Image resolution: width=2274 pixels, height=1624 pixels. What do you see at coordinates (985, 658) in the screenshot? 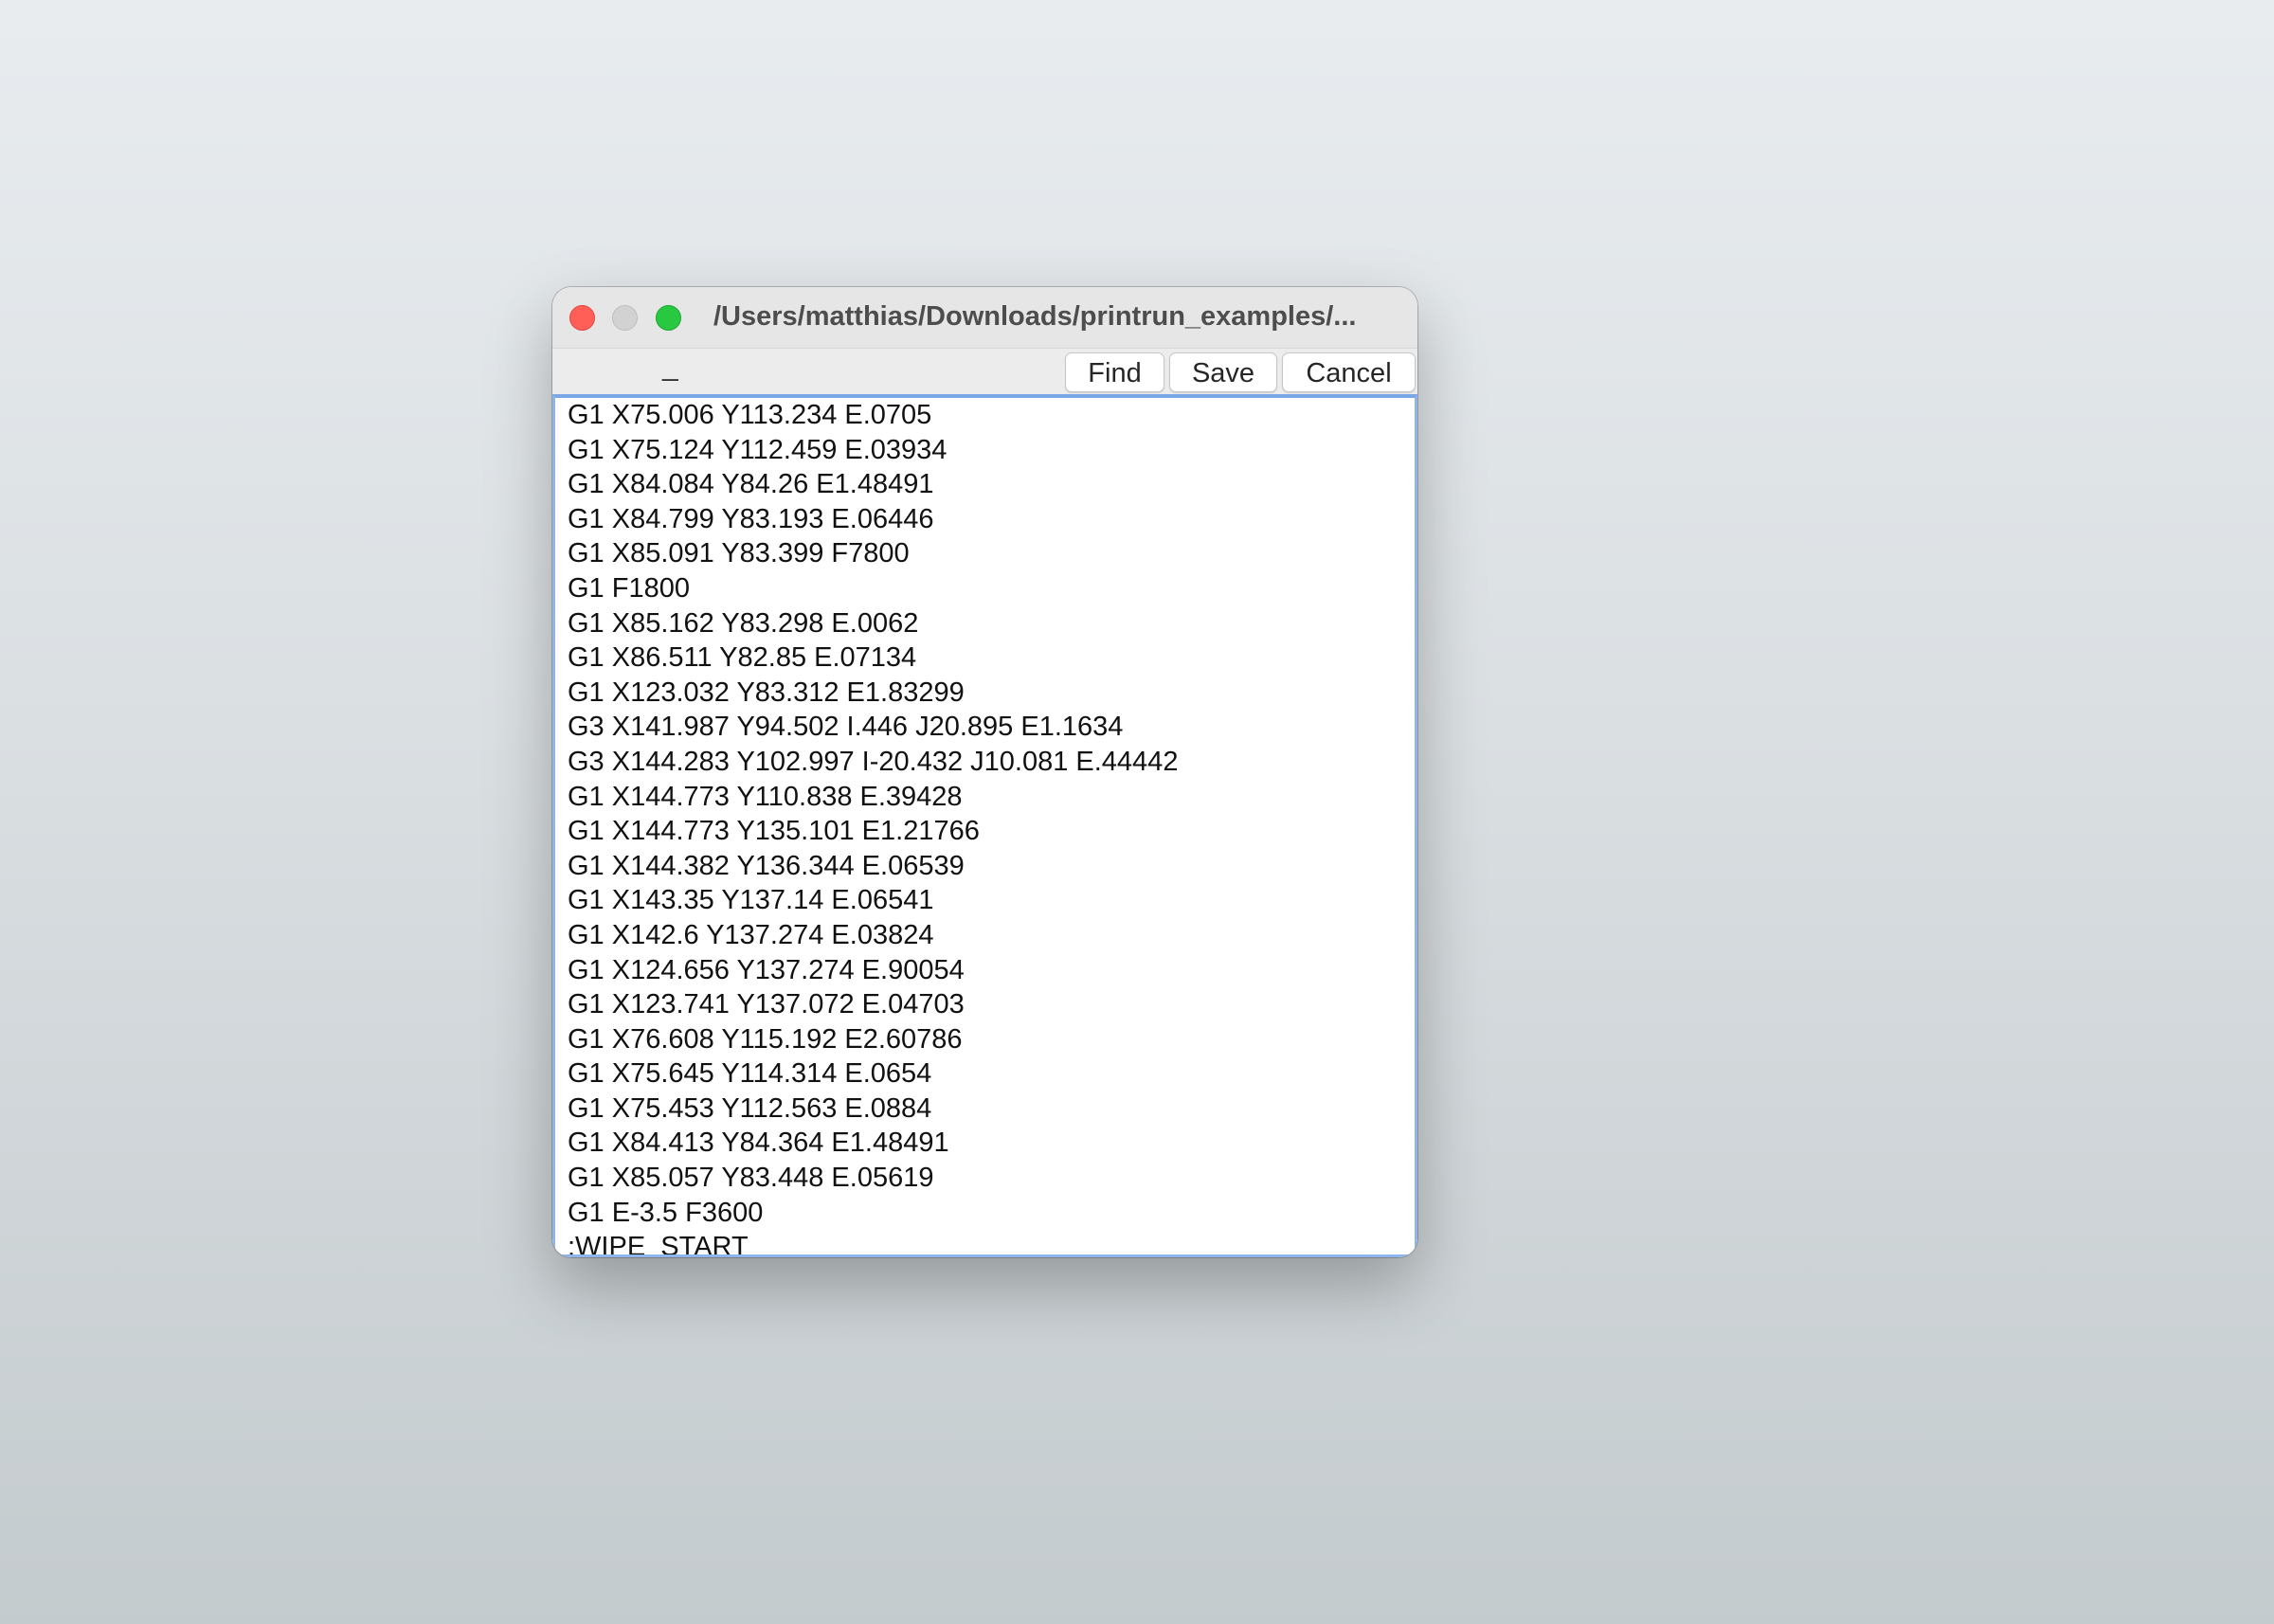
I see `editor-line: G1 X86.511 Y82.85 E.07134` at bounding box center [985, 658].